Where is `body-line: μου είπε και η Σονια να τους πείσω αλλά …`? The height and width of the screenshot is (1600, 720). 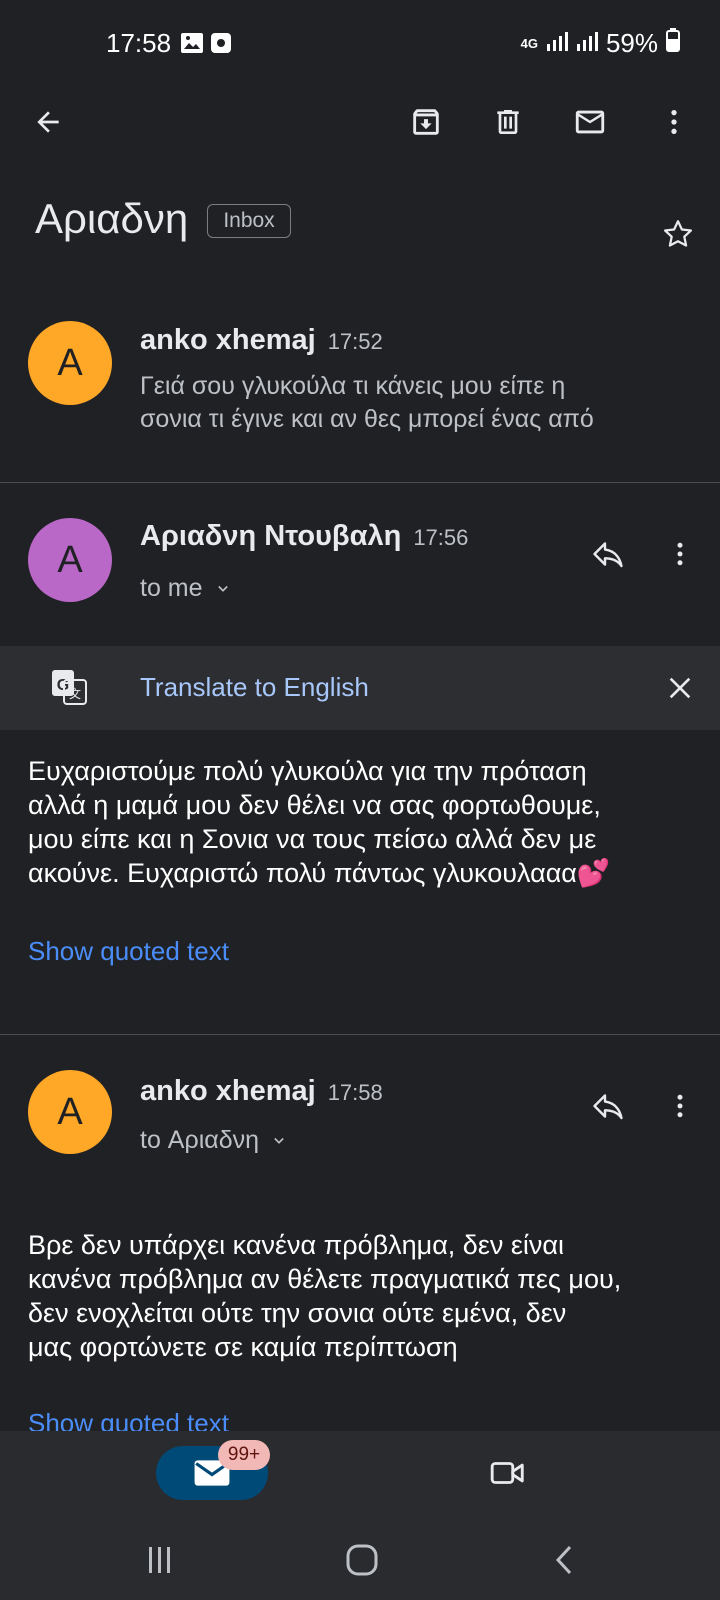 body-line: μου είπε και η Σονια να τους πείσω αλλά … is located at coordinates (312, 839).